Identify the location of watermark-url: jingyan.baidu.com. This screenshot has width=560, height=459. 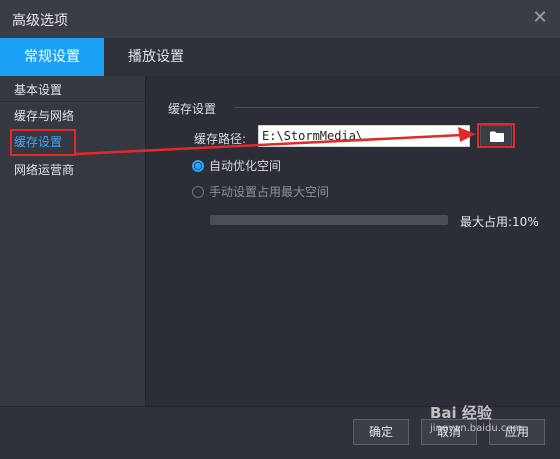
(476, 428).